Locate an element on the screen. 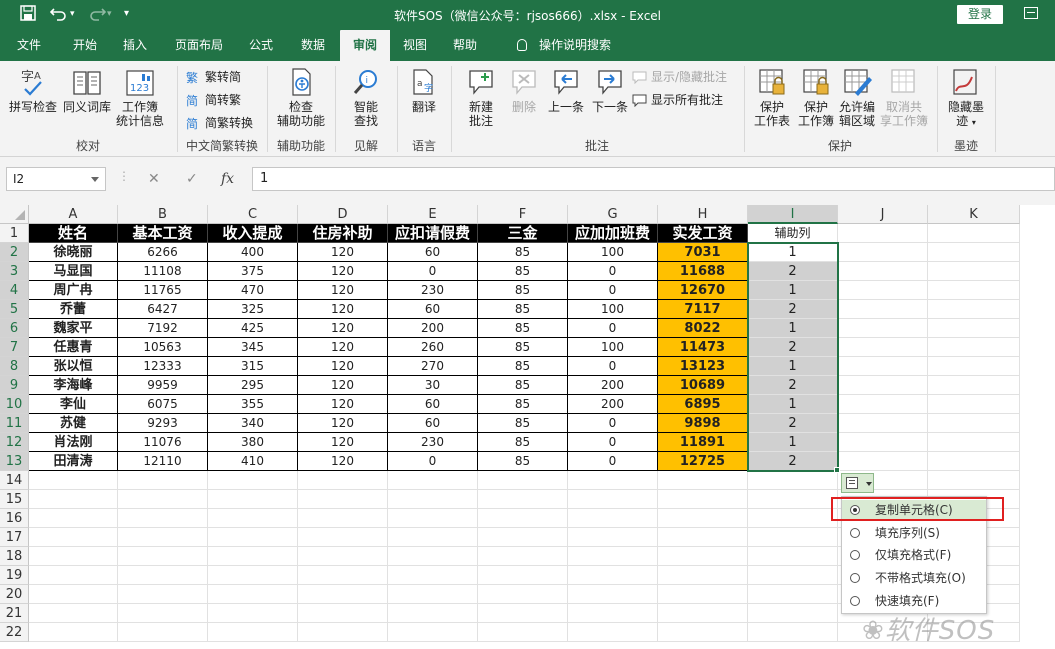 This screenshot has height=649, width=1055. column-header-g: G is located at coordinates (613, 214).